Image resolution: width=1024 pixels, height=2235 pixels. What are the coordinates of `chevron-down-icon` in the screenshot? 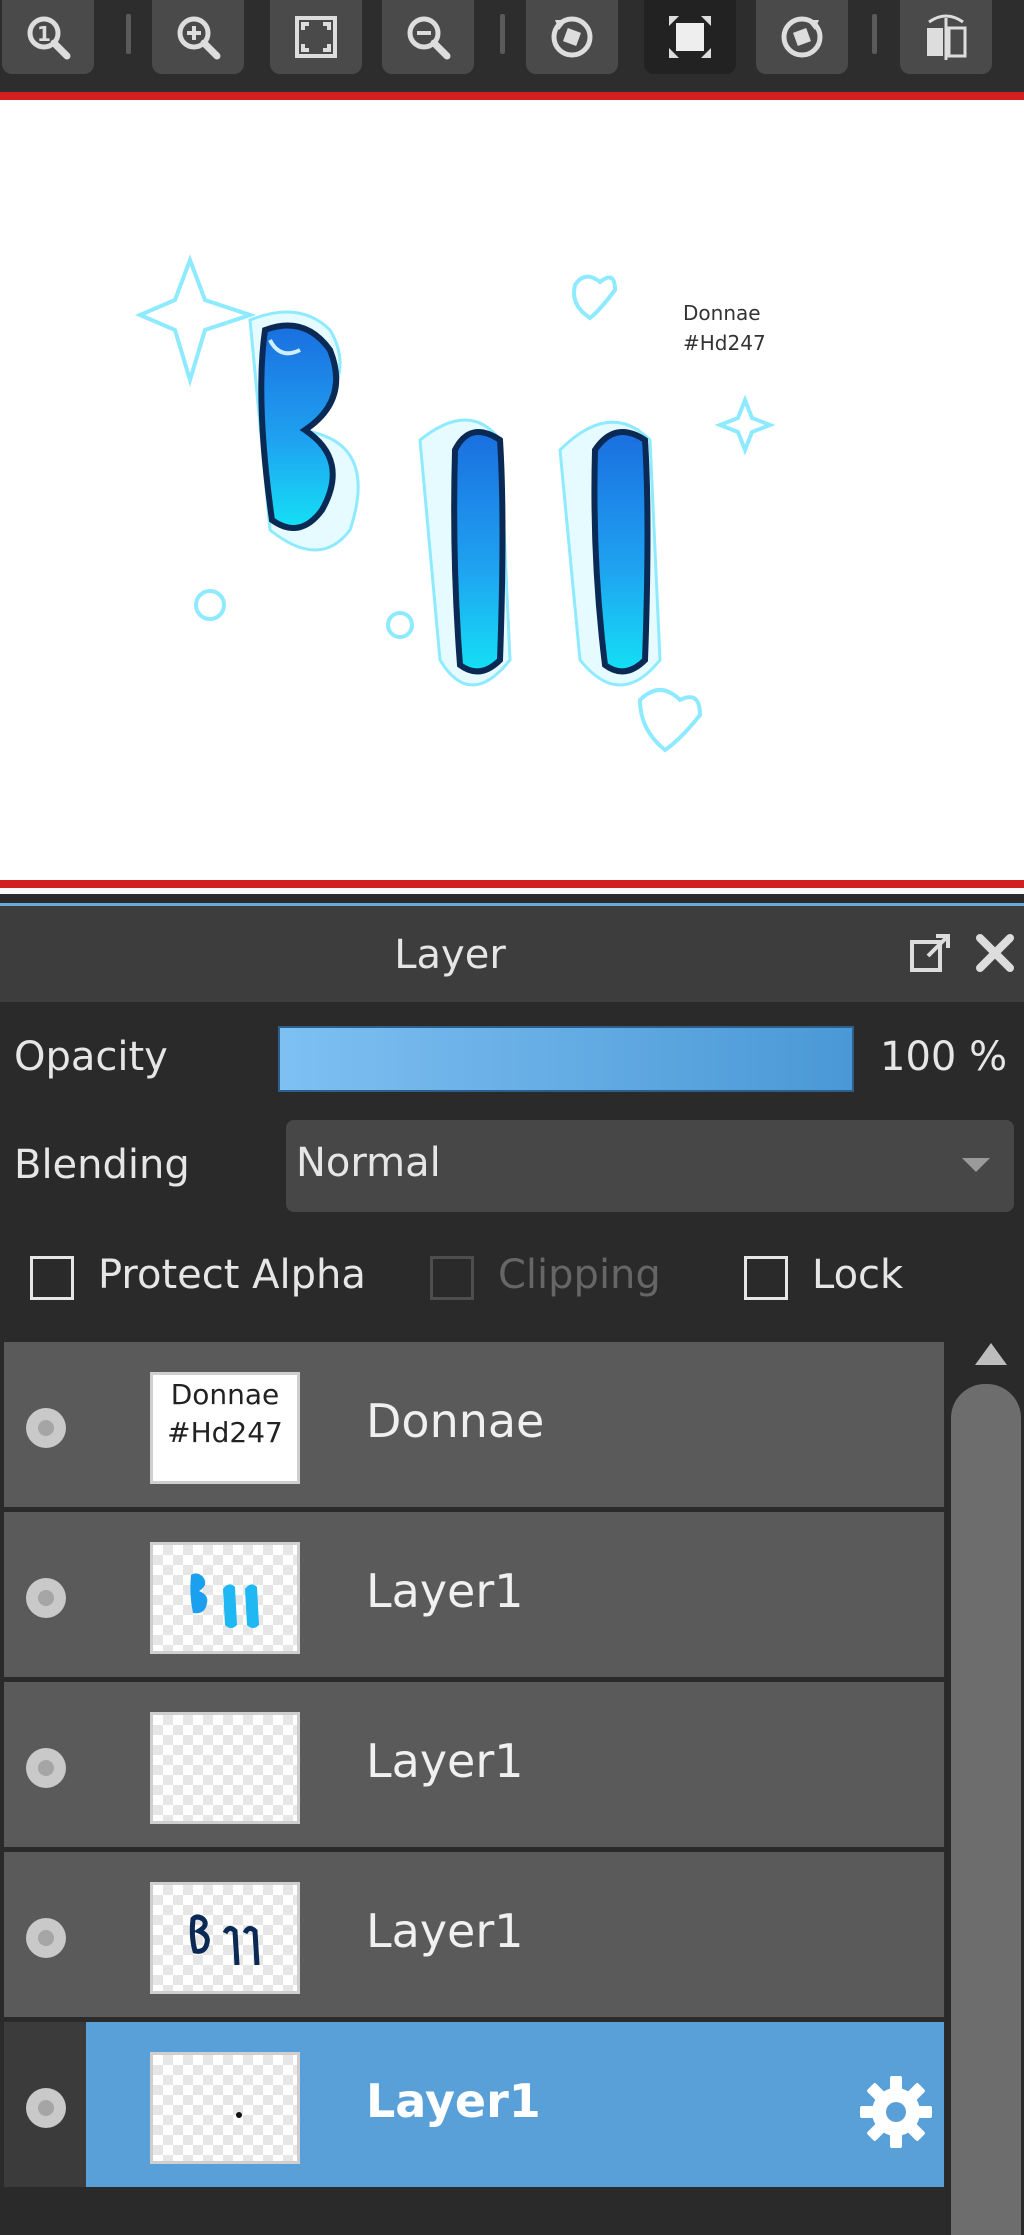 It's located at (976, 1165).